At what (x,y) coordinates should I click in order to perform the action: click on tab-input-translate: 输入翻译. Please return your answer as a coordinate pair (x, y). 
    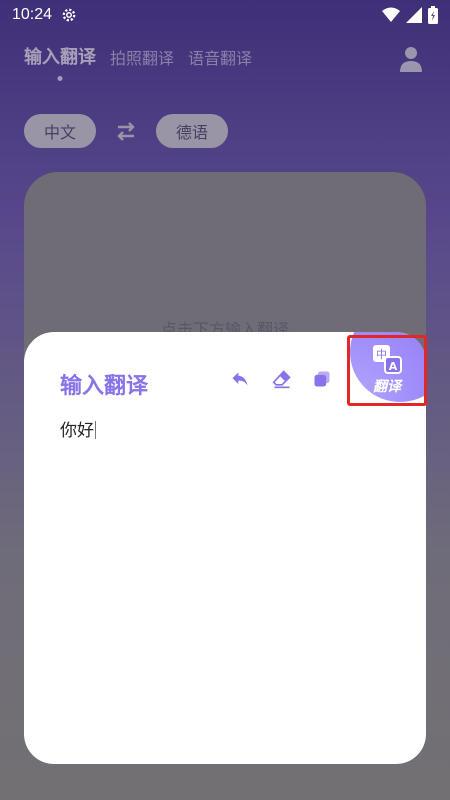
    Looking at the image, I should click on (60, 56).